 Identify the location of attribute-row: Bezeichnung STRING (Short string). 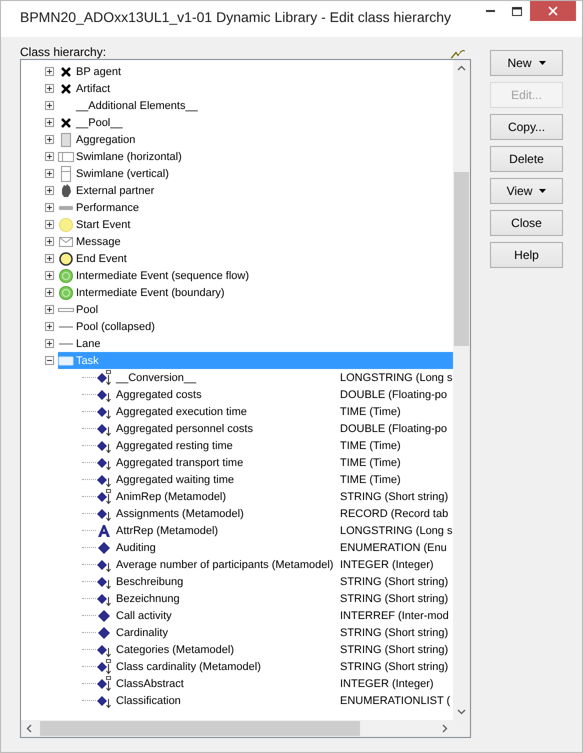
(274, 598).